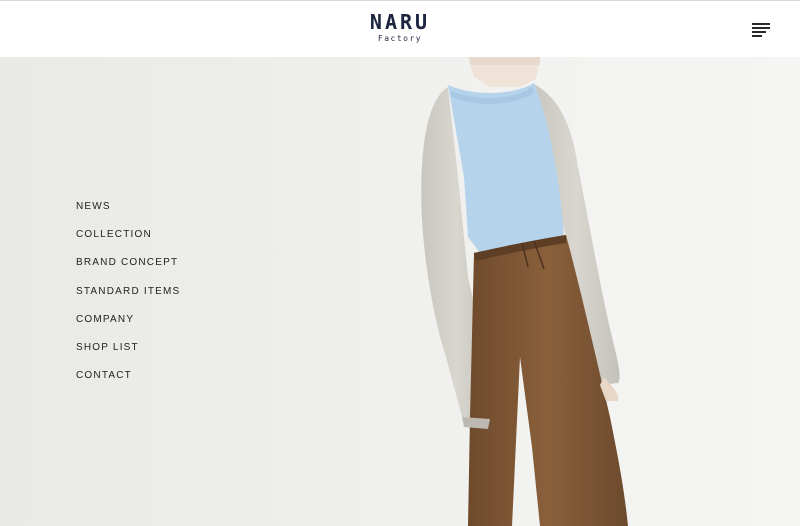 This screenshot has height=526, width=800. What do you see at coordinates (93, 206) in the screenshot?
I see `nav-item-label: NEWS` at bounding box center [93, 206].